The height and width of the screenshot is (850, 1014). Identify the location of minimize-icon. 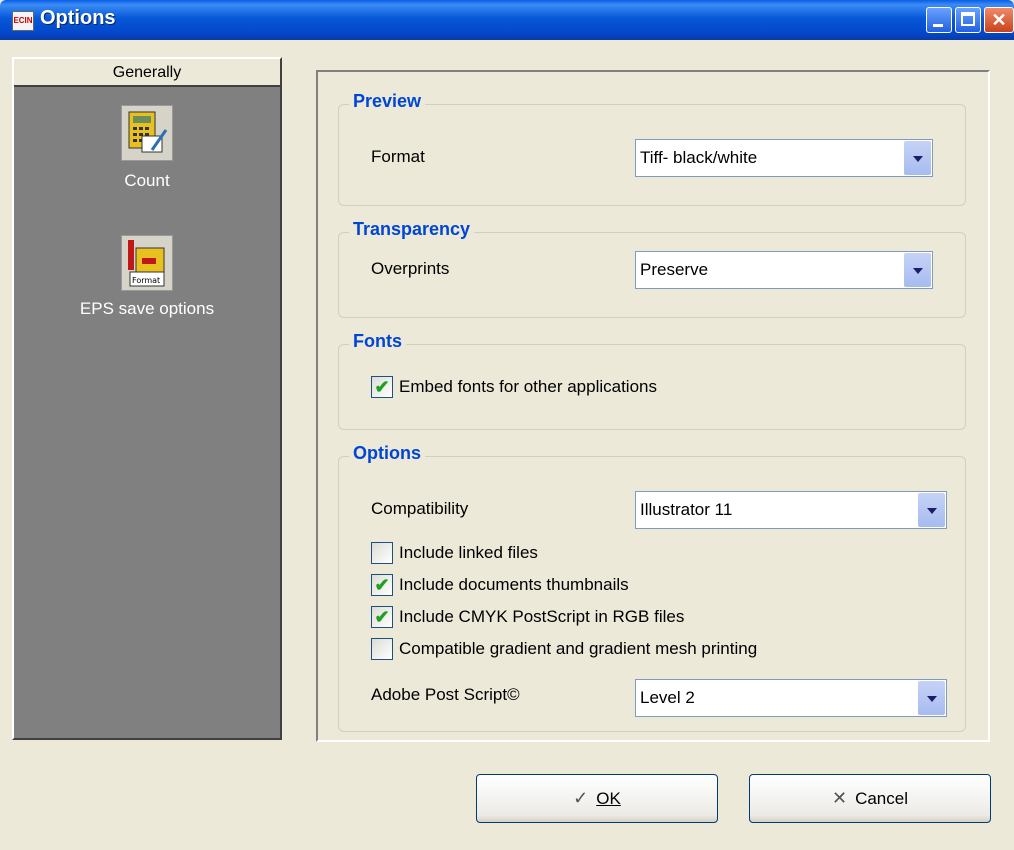
(938, 25).